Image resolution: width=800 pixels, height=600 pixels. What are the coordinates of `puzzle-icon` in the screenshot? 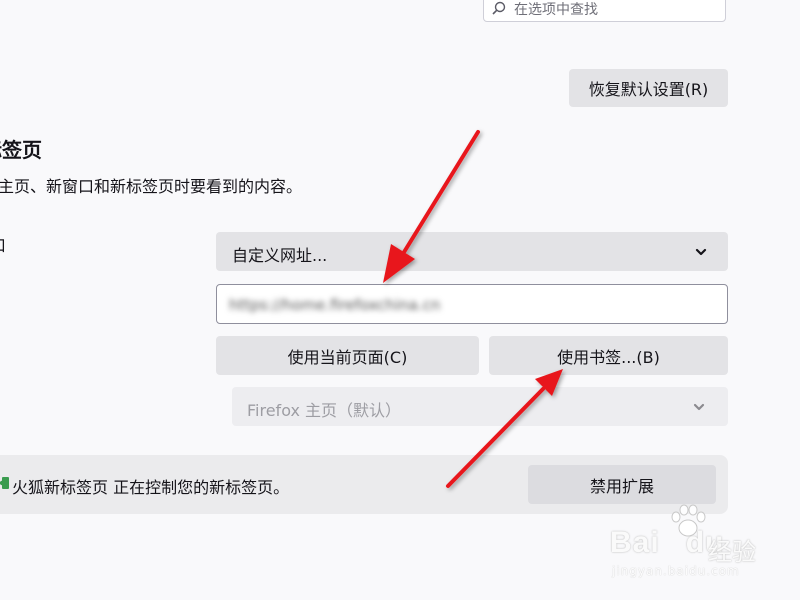 It's located at (4, 483).